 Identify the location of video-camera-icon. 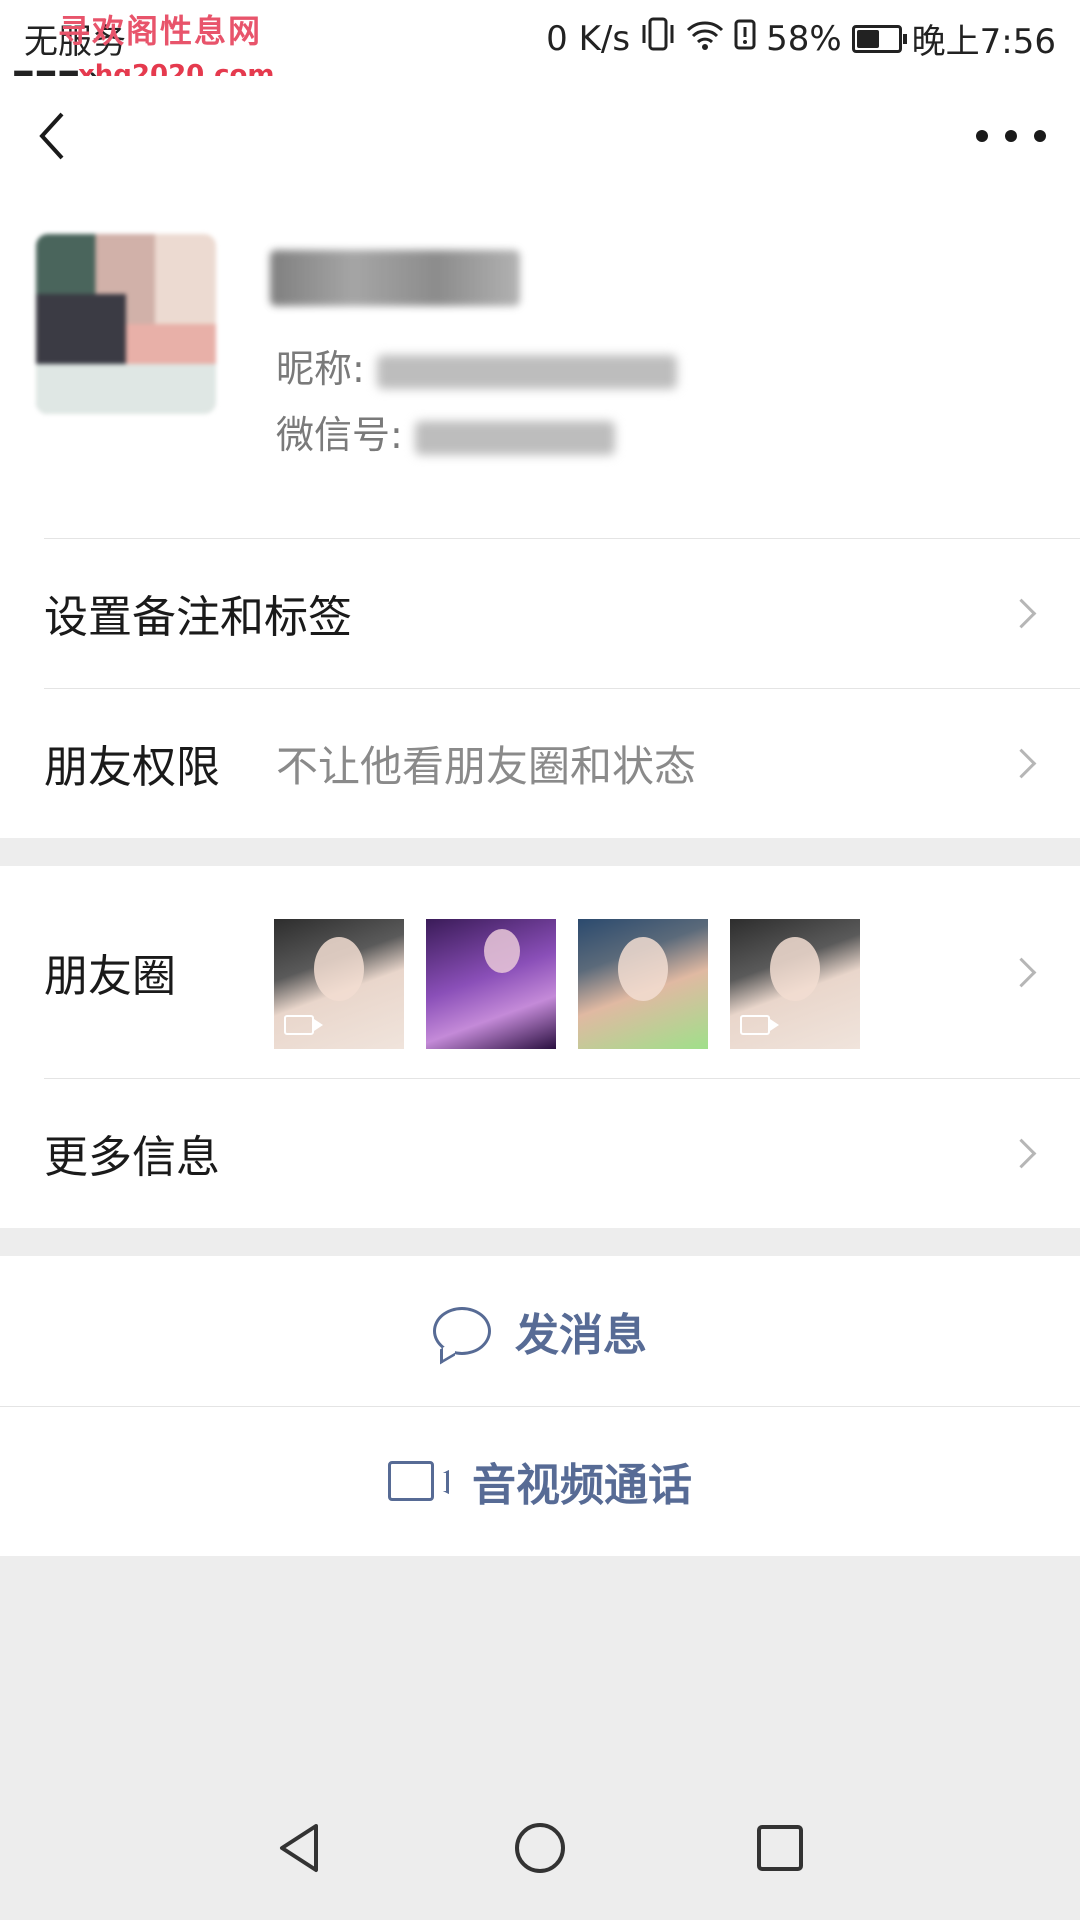
(411, 1481).